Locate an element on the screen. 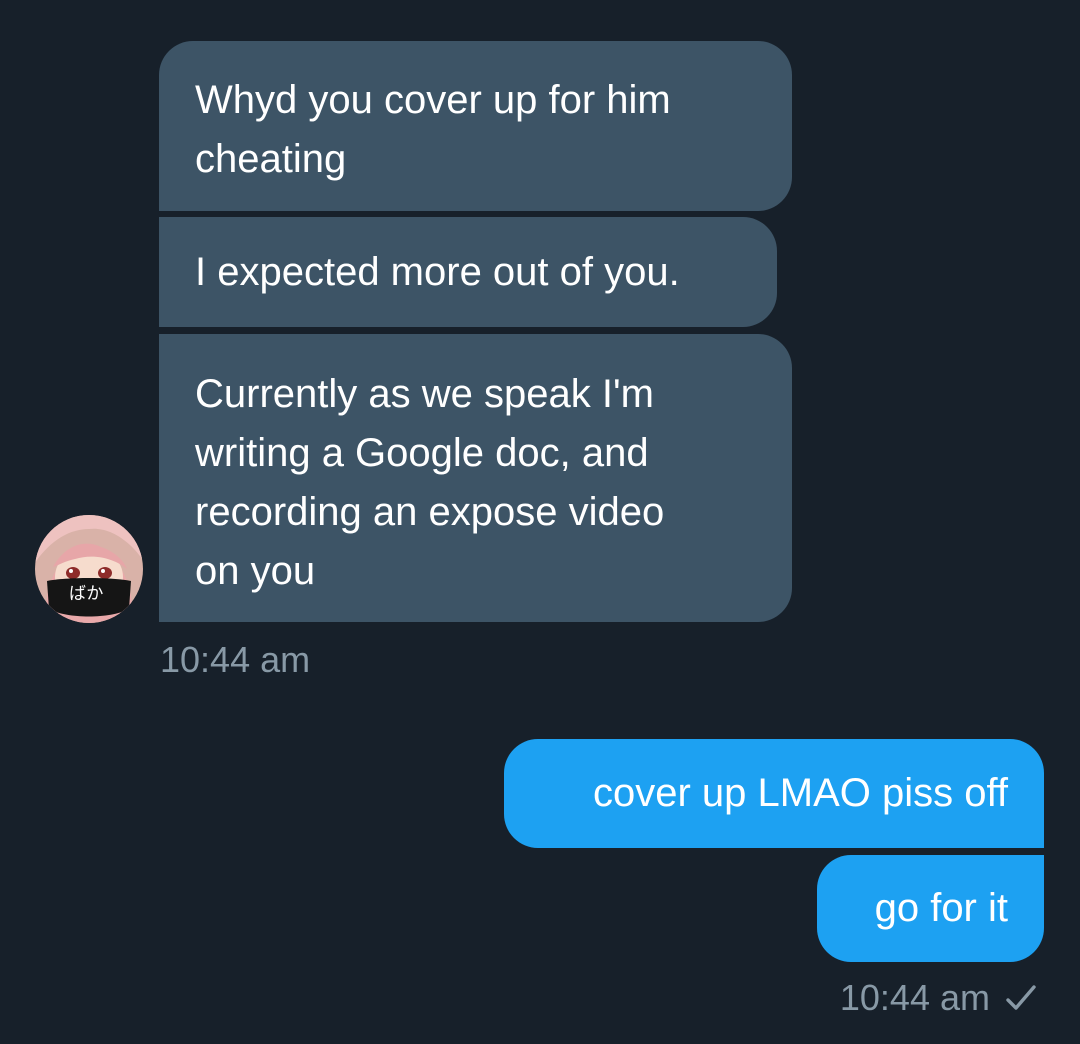 The height and width of the screenshot is (1044, 1080). outgoing-message-bubble: go for it is located at coordinates (930, 908).